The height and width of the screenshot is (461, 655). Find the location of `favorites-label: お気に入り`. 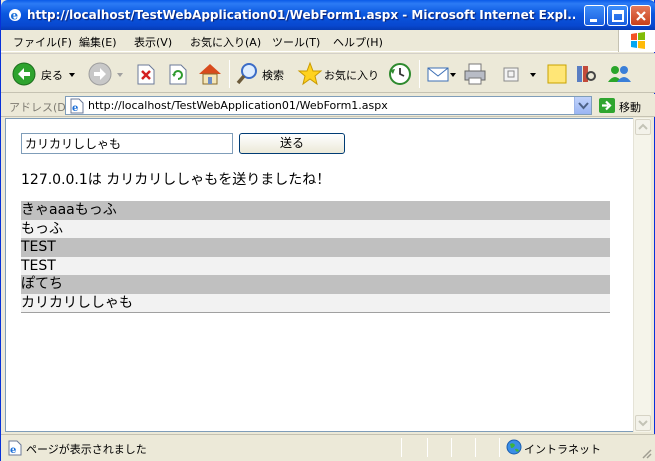

favorites-label: お気に入り is located at coordinates (351, 75).